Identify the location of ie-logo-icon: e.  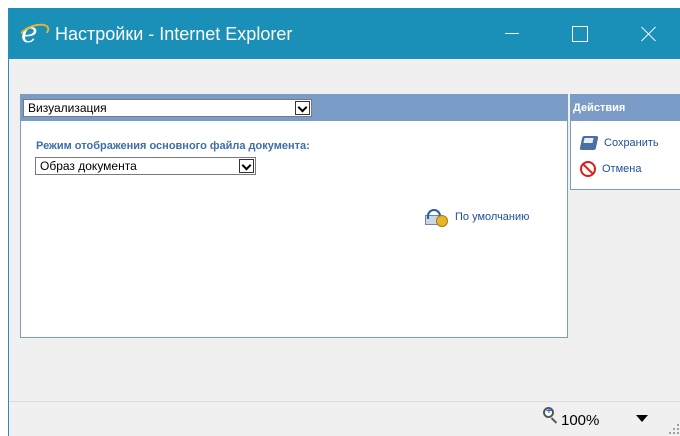
(34, 33).